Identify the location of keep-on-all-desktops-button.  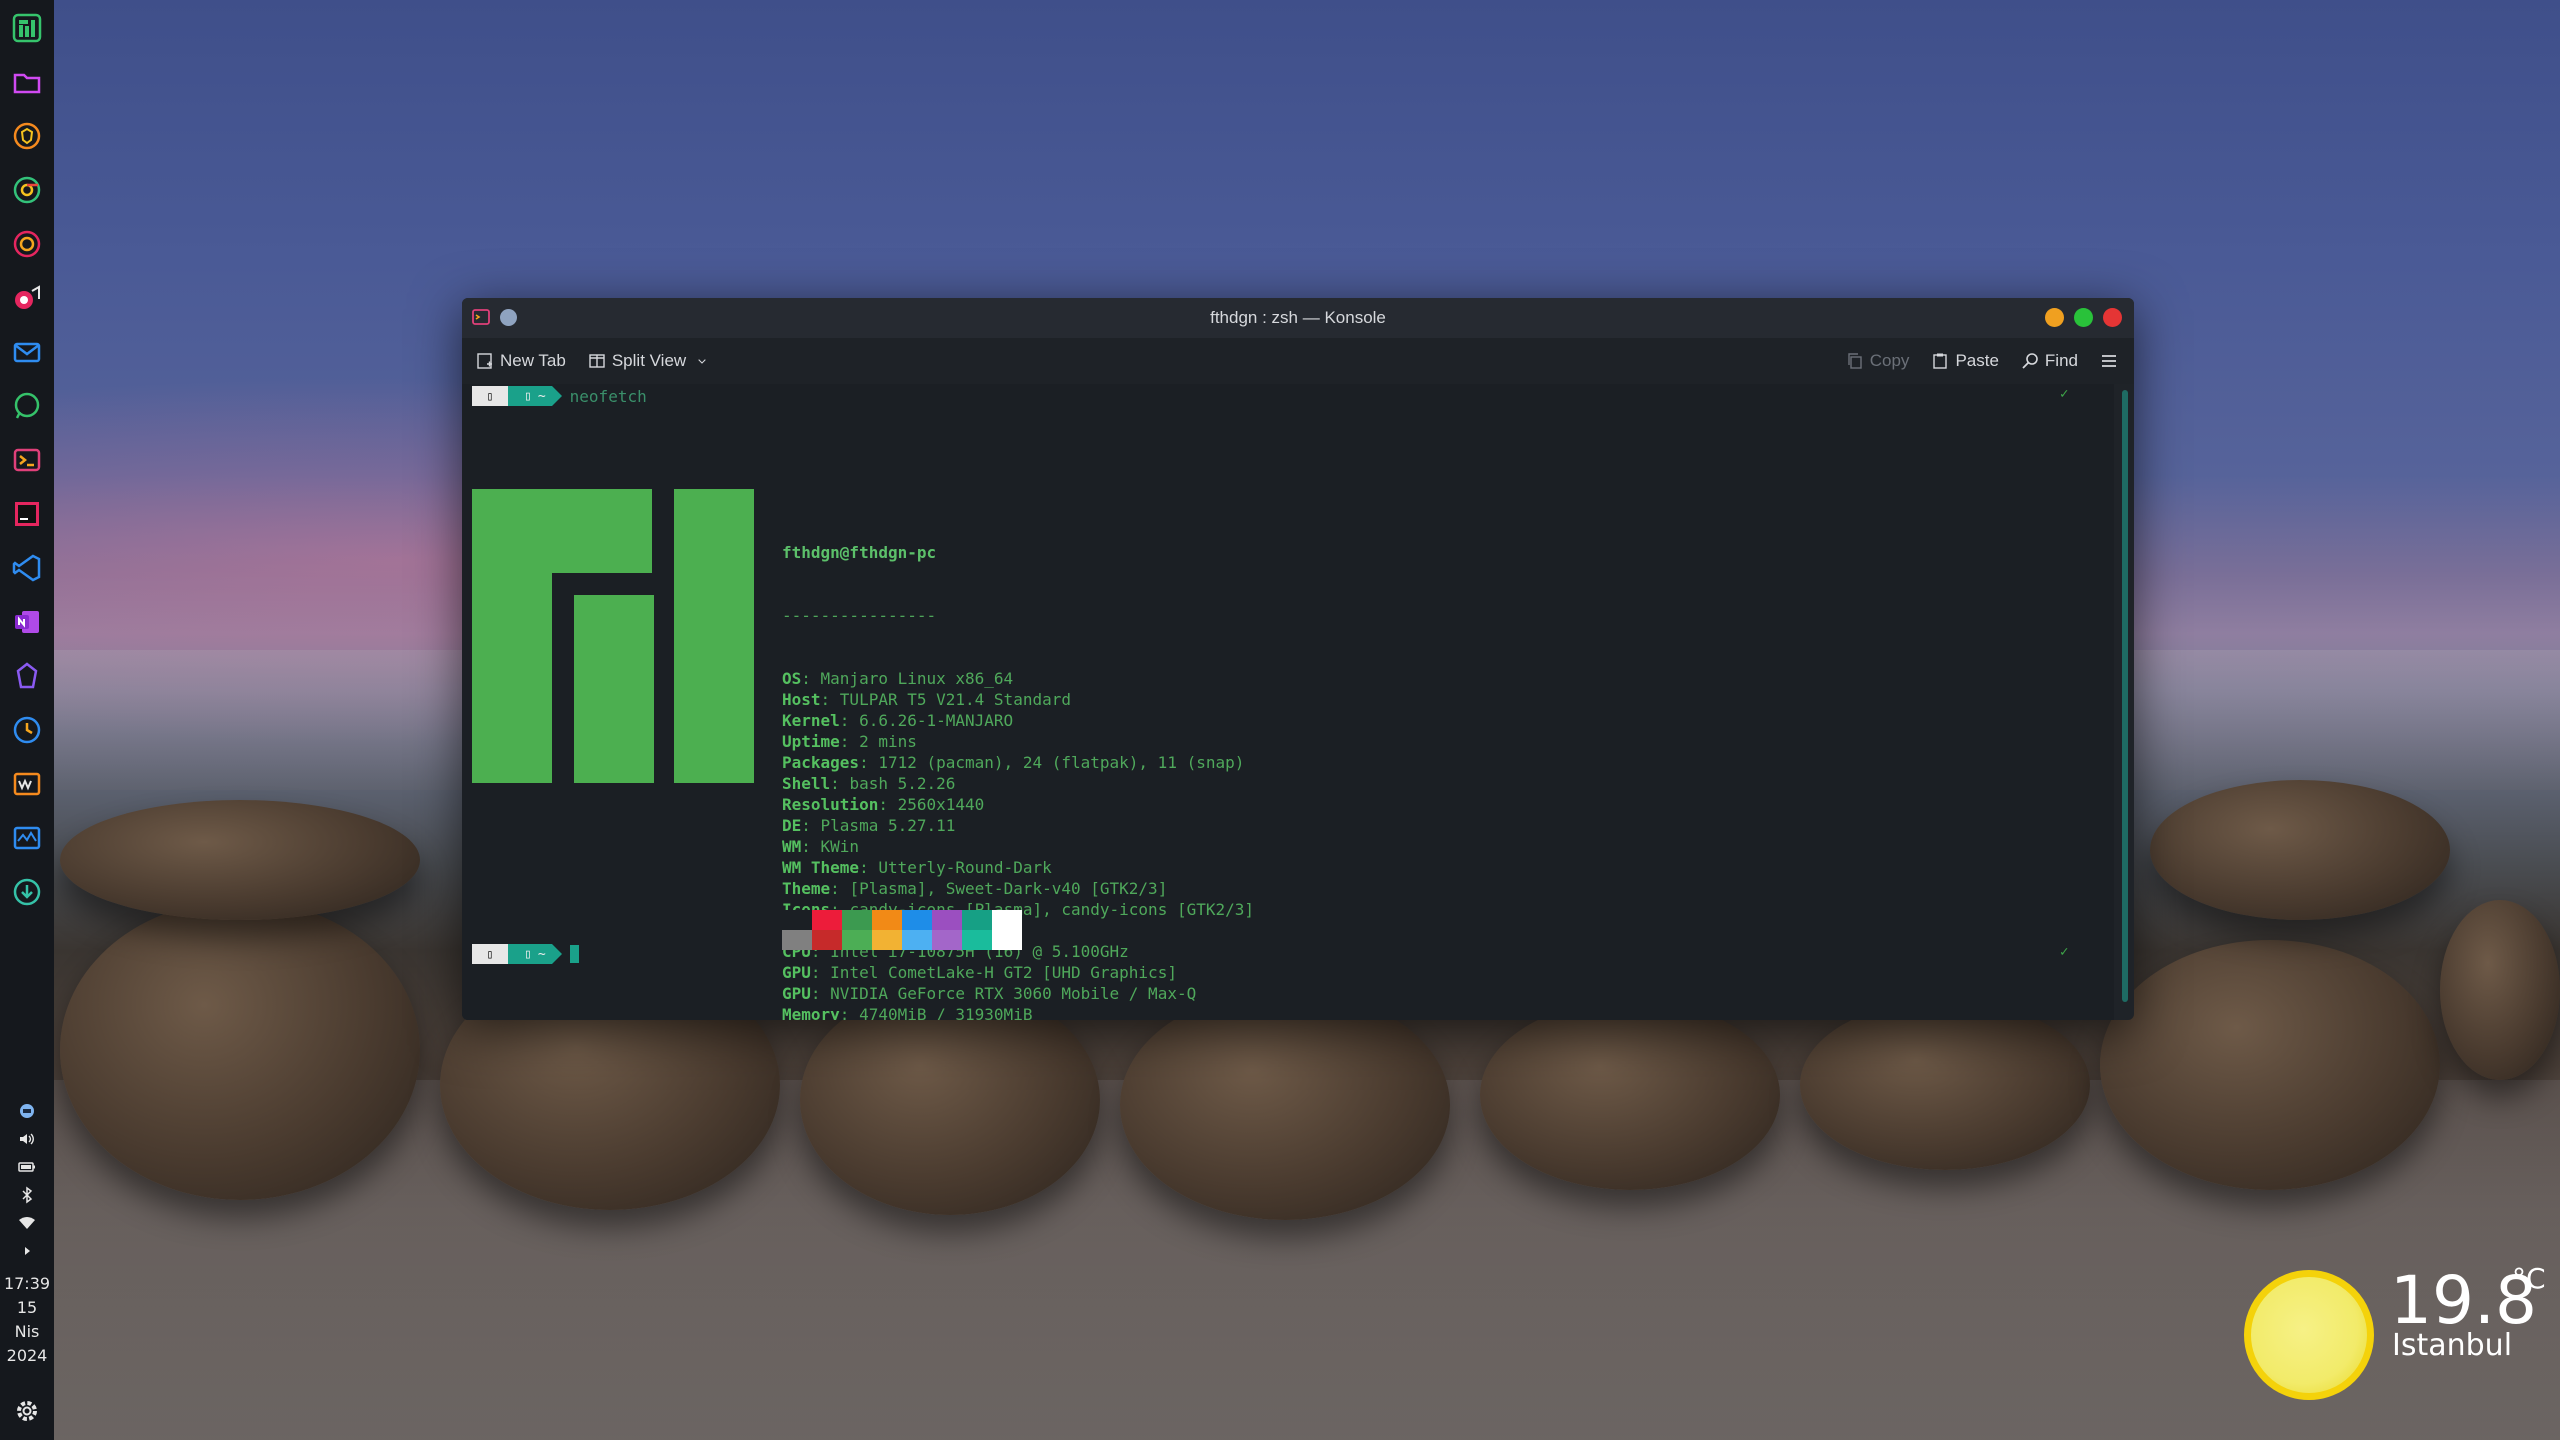
(508, 317).